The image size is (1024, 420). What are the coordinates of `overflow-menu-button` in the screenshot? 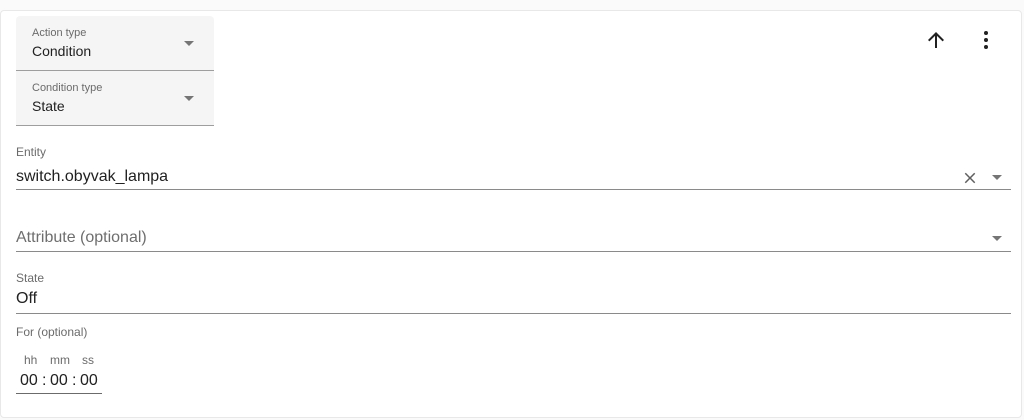 It's located at (986, 40).